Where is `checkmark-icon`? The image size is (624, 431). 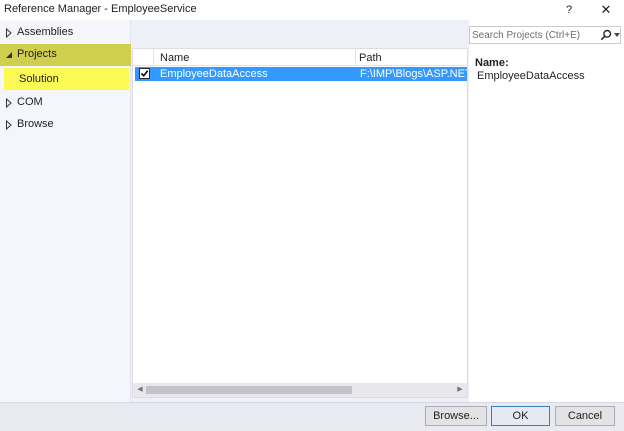
checkmark-icon is located at coordinates (144, 73).